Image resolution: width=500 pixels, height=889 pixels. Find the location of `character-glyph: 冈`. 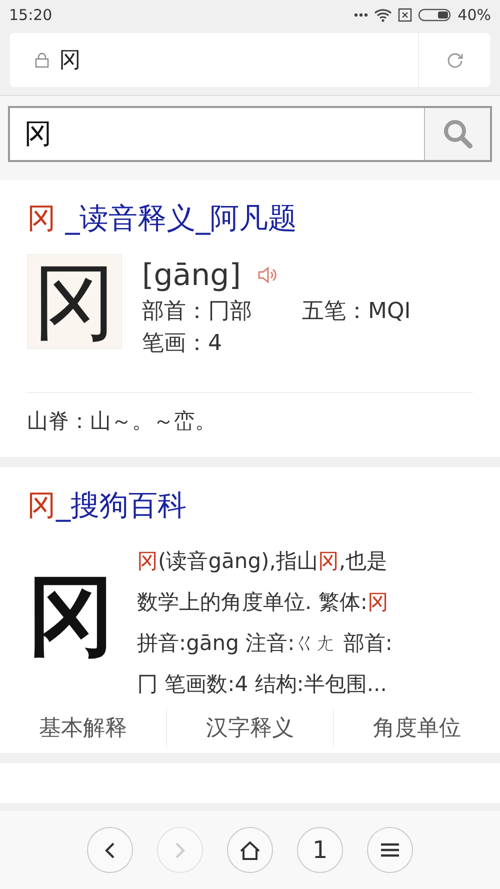

character-glyph: 冈 is located at coordinates (74, 301).